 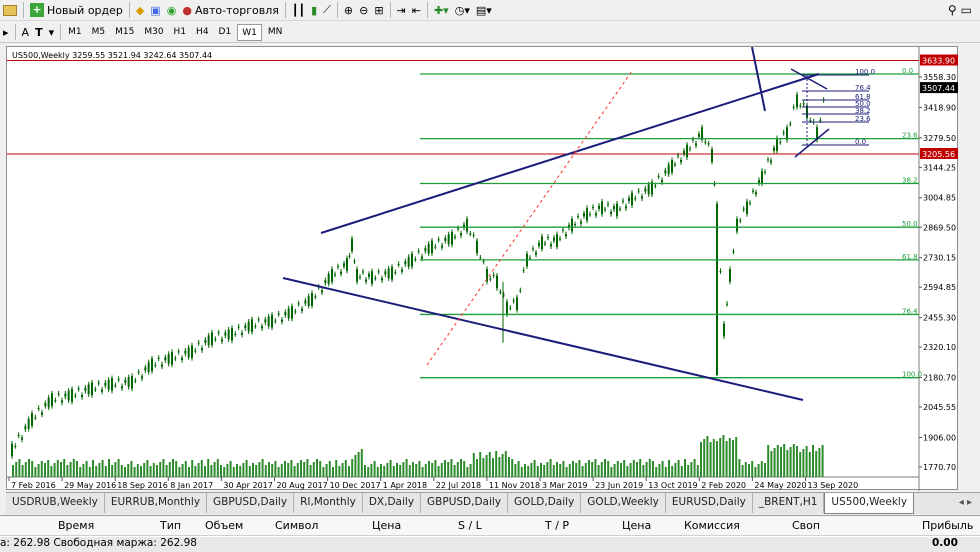 I want to click on column-header: Комиссия, so click(x=712, y=525).